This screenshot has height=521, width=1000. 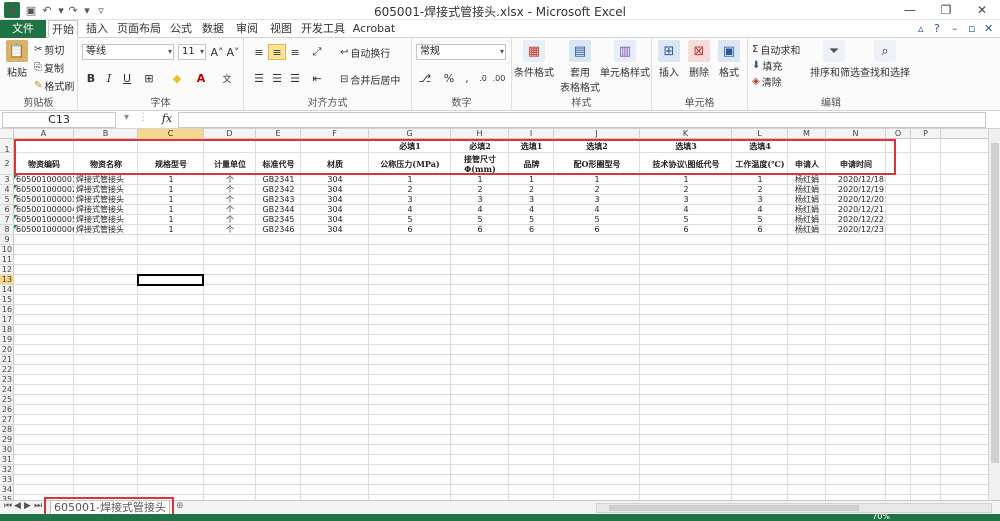 What do you see at coordinates (323, 29) in the screenshot?
I see `tab-developer: 开发工具` at bounding box center [323, 29].